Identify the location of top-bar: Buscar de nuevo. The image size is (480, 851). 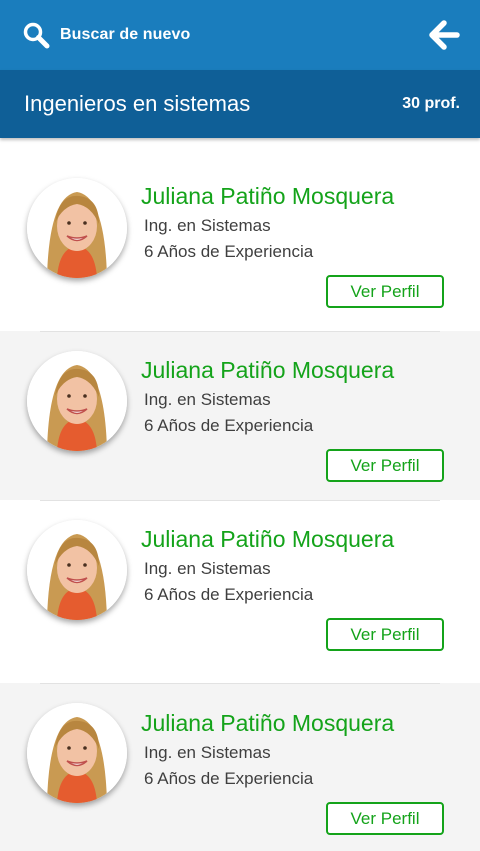
(240, 35).